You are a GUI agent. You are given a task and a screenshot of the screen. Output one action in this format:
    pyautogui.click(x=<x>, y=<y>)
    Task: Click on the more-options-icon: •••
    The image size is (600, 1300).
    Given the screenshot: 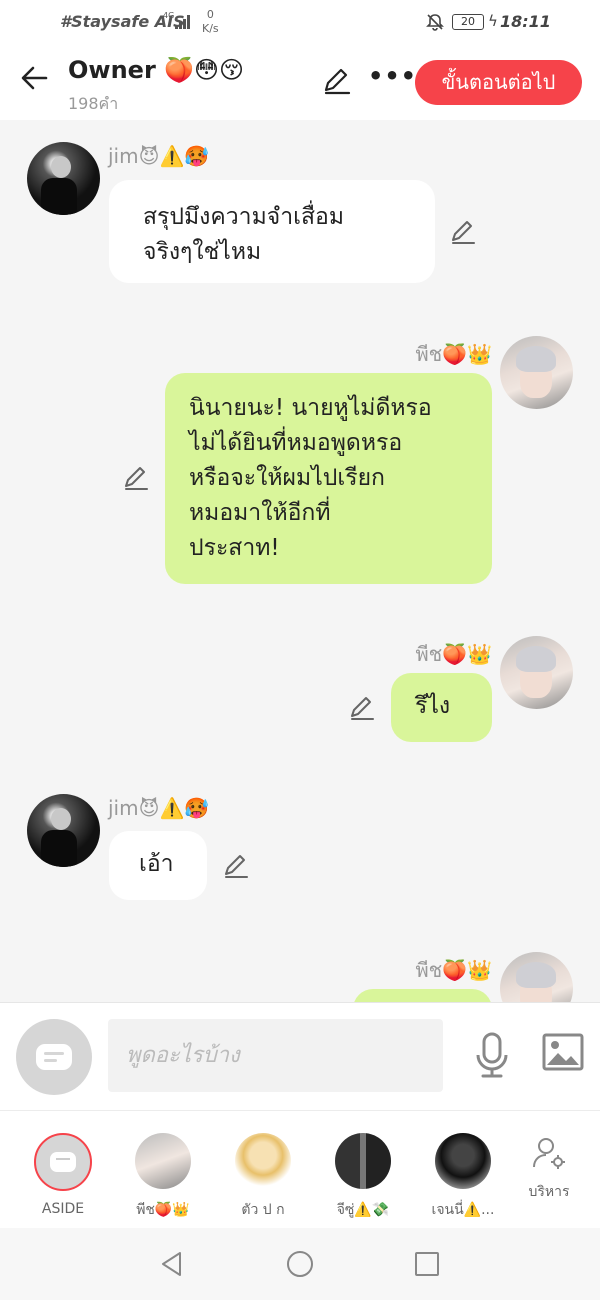 What is the action you would take?
    pyautogui.click(x=392, y=76)
    